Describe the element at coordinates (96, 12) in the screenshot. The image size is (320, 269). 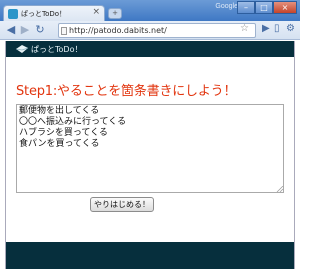
I see `tab-close-icon: ×` at that location.